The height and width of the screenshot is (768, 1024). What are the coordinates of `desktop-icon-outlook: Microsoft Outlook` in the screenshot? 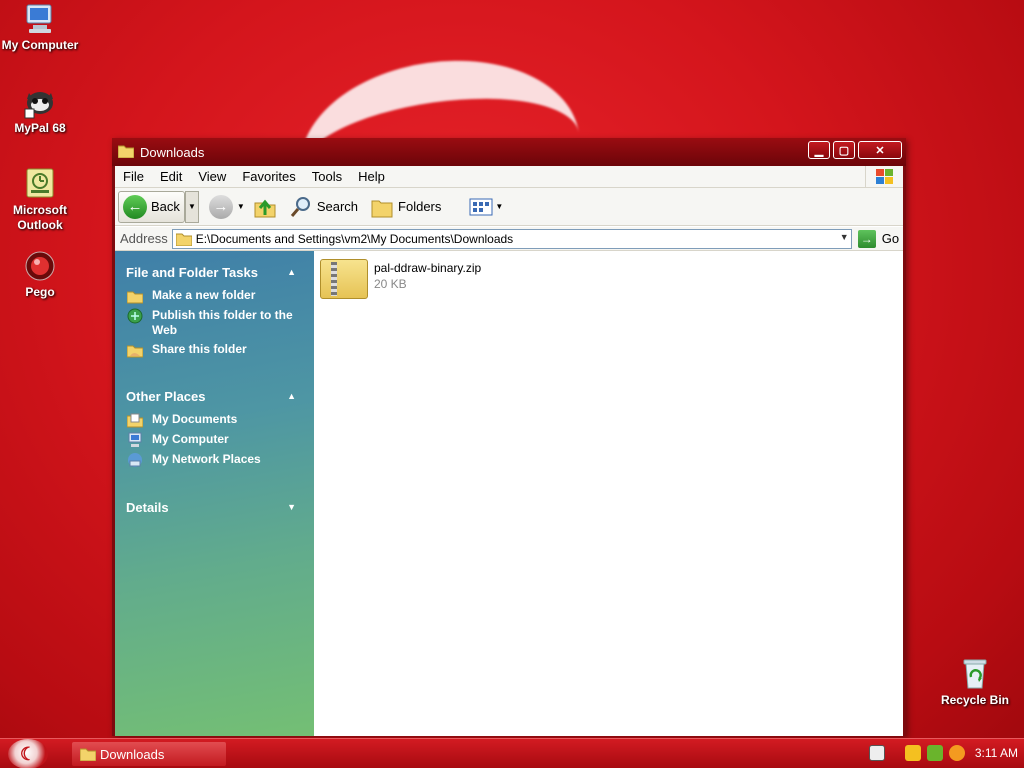 It's located at (40, 200).